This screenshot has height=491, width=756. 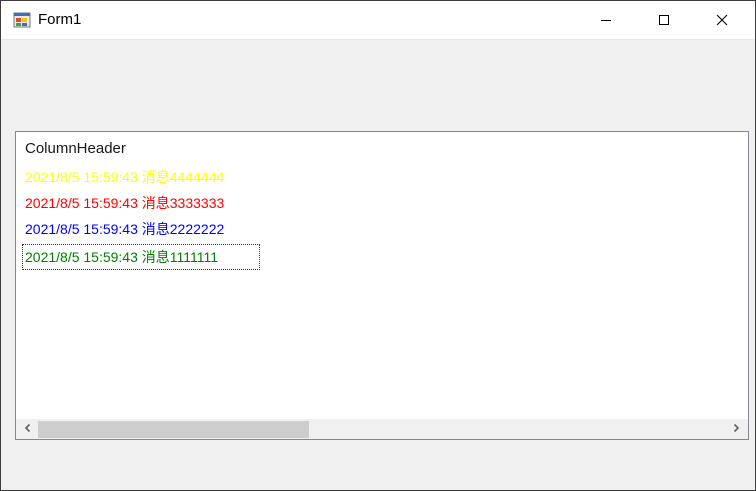 What do you see at coordinates (372, 230) in the screenshot?
I see `list-item: 2021/8/5 15:59:43 消息2222222` at bounding box center [372, 230].